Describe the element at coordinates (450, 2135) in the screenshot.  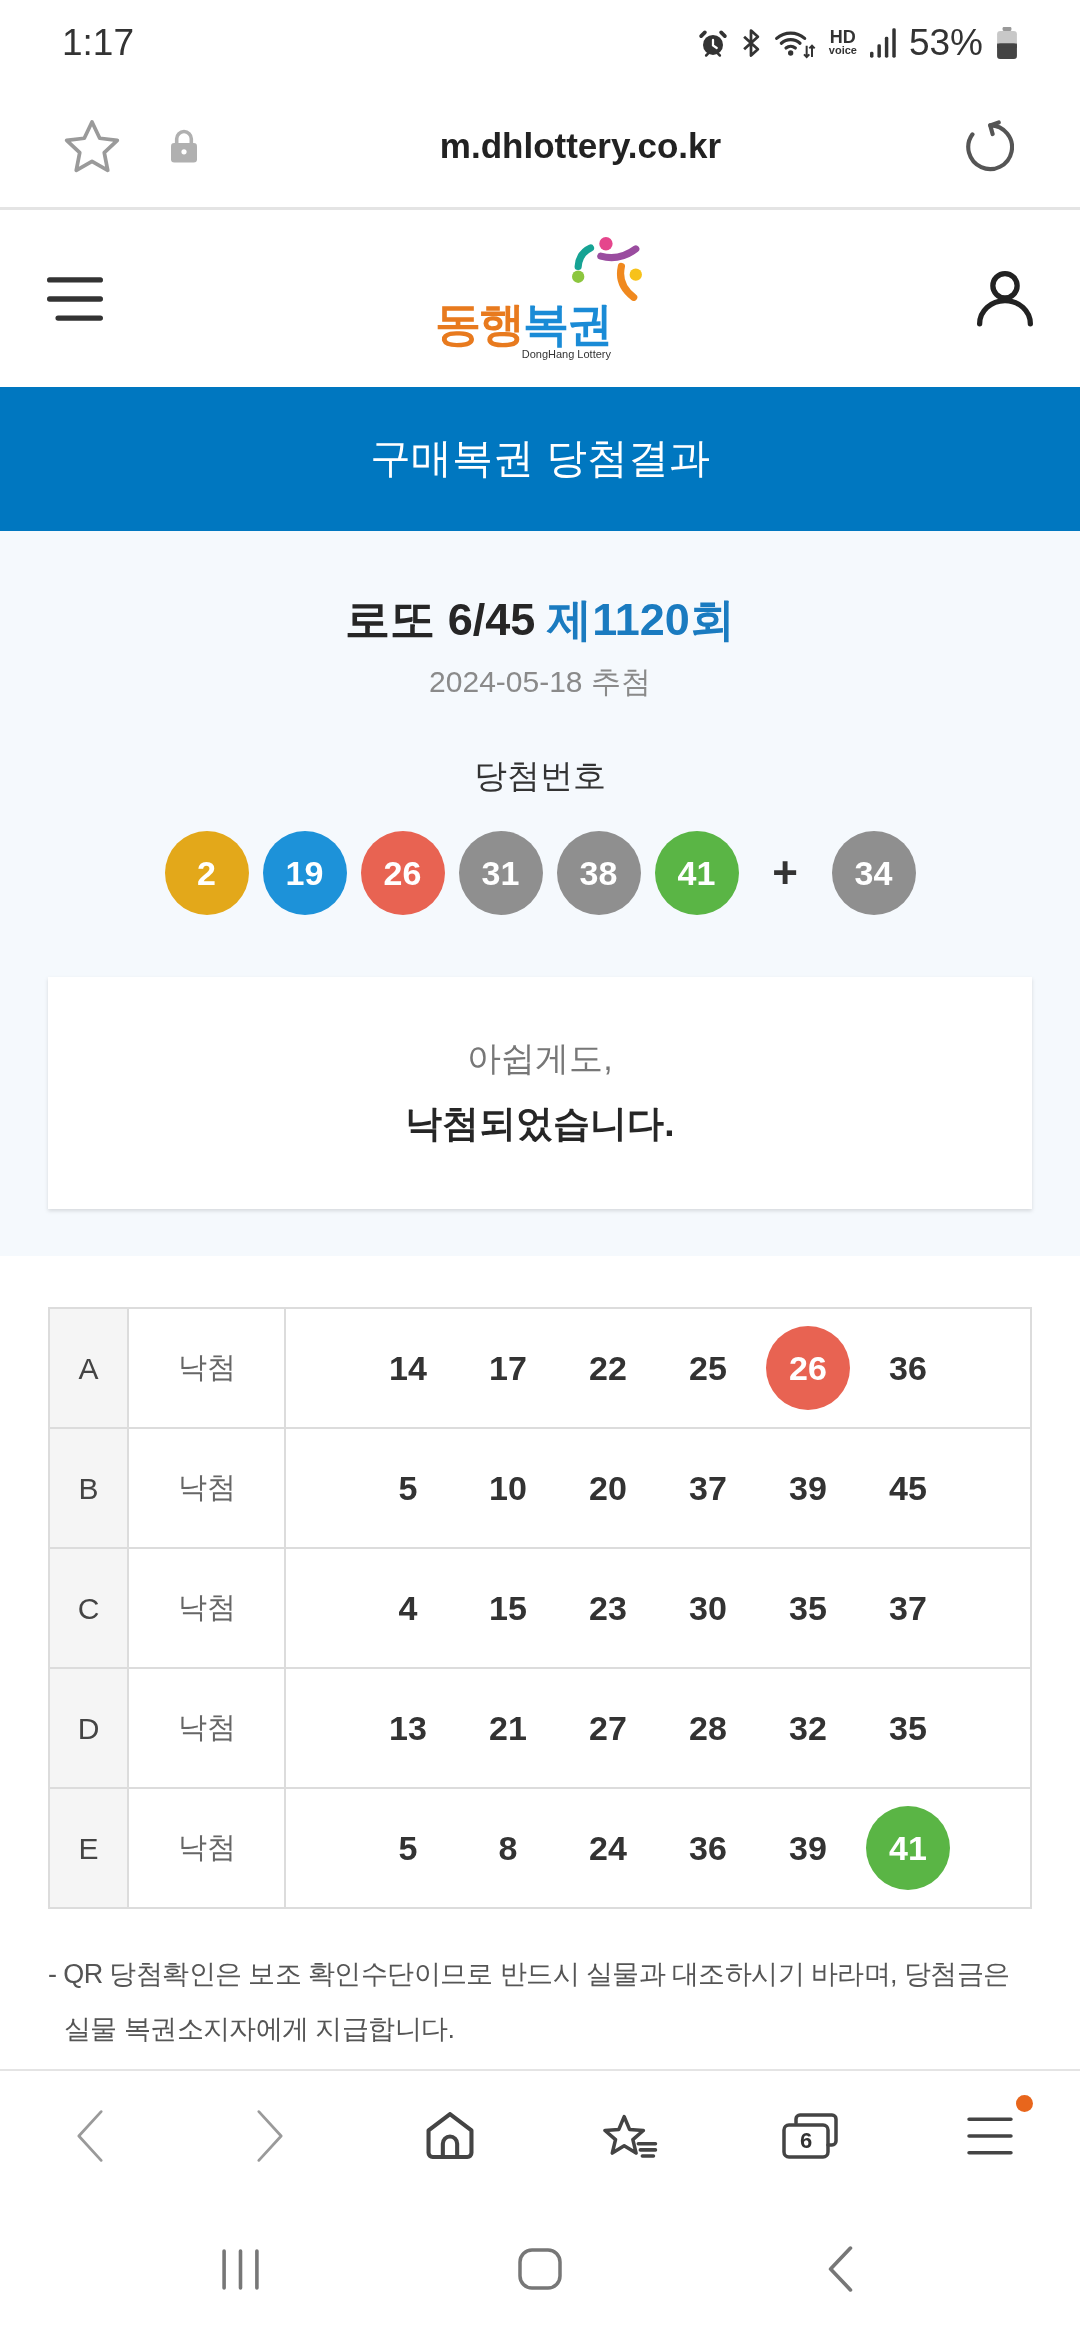
I see `home-icon` at that location.